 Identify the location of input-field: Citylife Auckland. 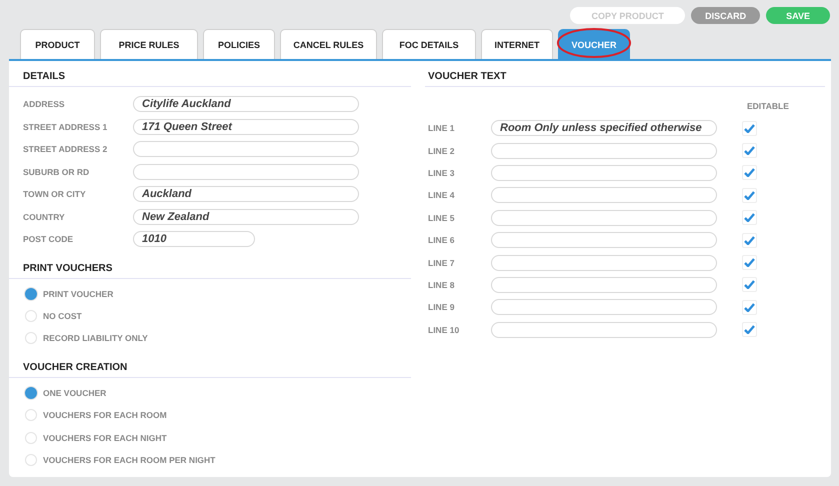
(246, 104).